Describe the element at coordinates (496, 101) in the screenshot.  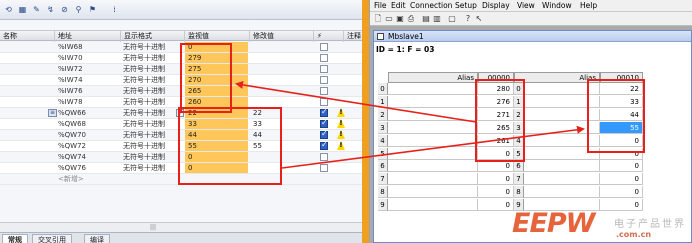
I see `register-value-cell: 276` at that location.